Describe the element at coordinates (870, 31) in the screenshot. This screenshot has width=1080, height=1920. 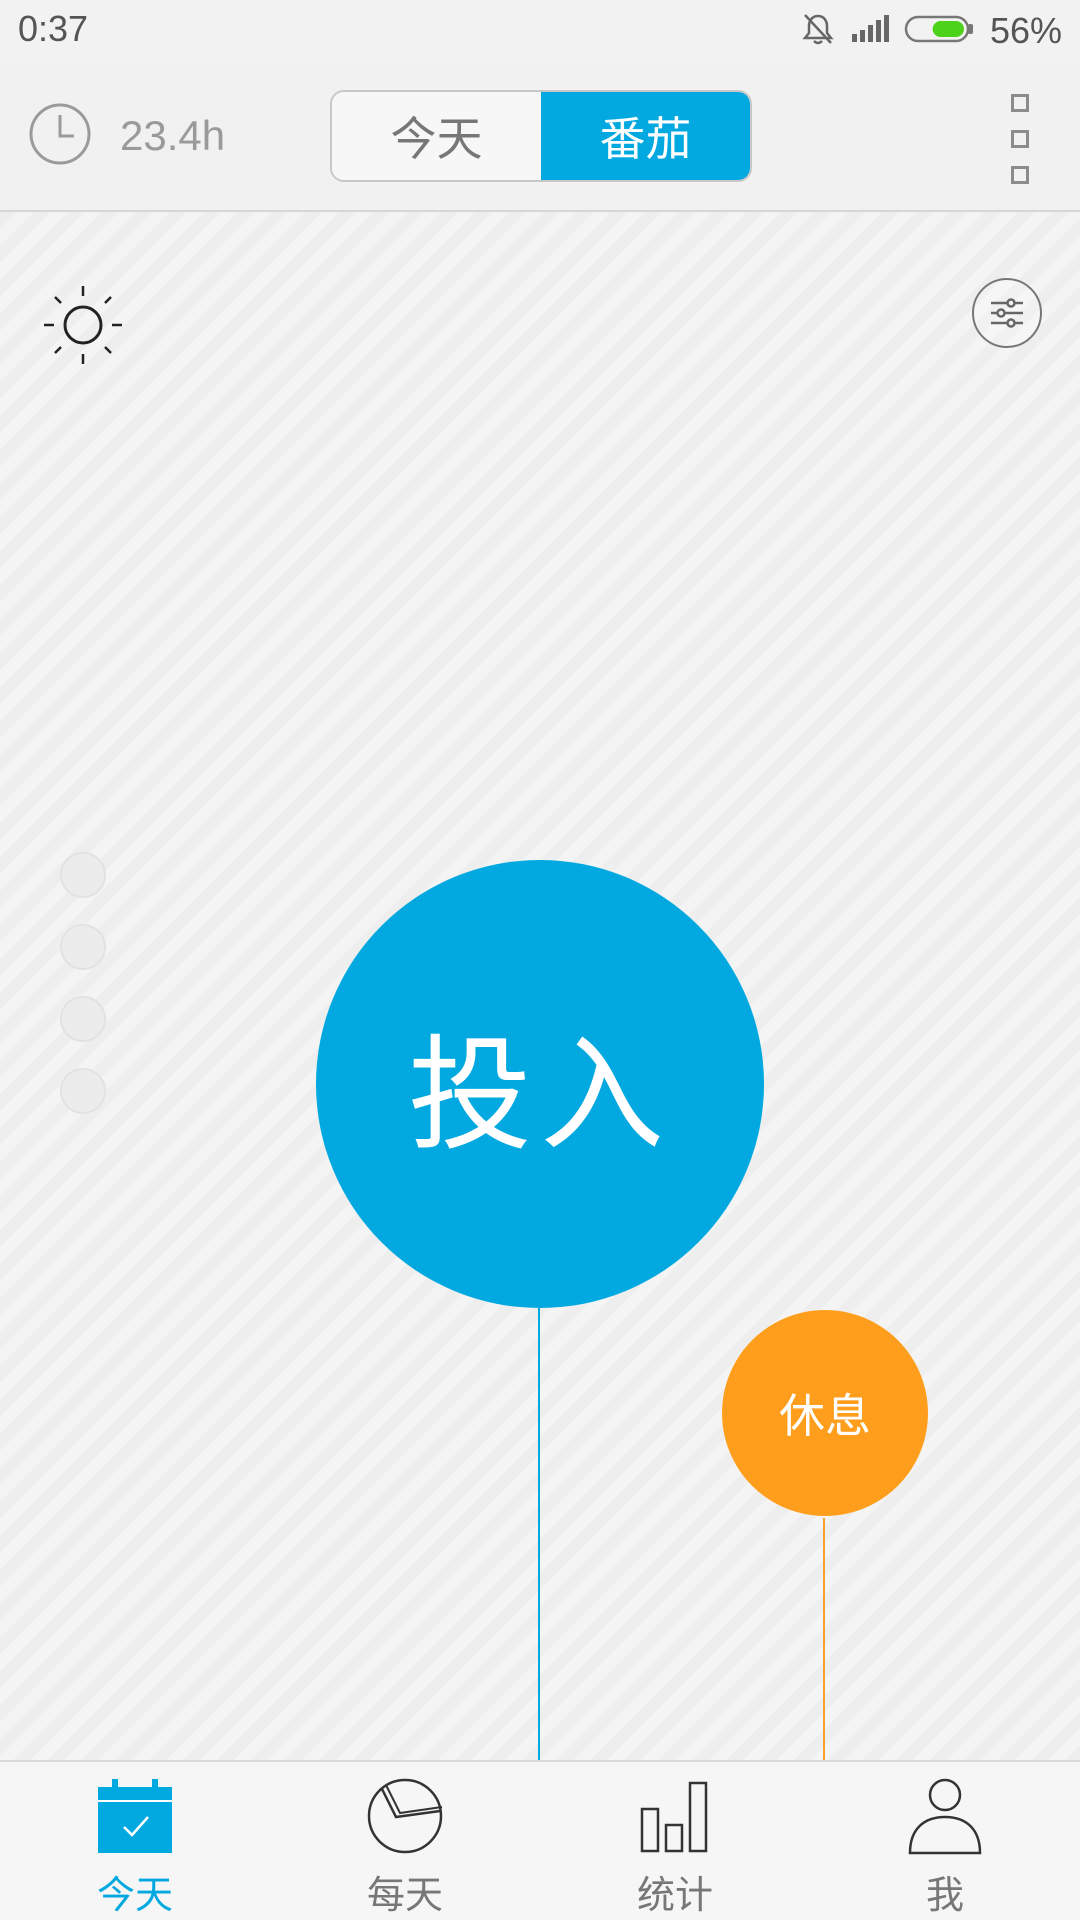
I see `signal-icon` at that location.